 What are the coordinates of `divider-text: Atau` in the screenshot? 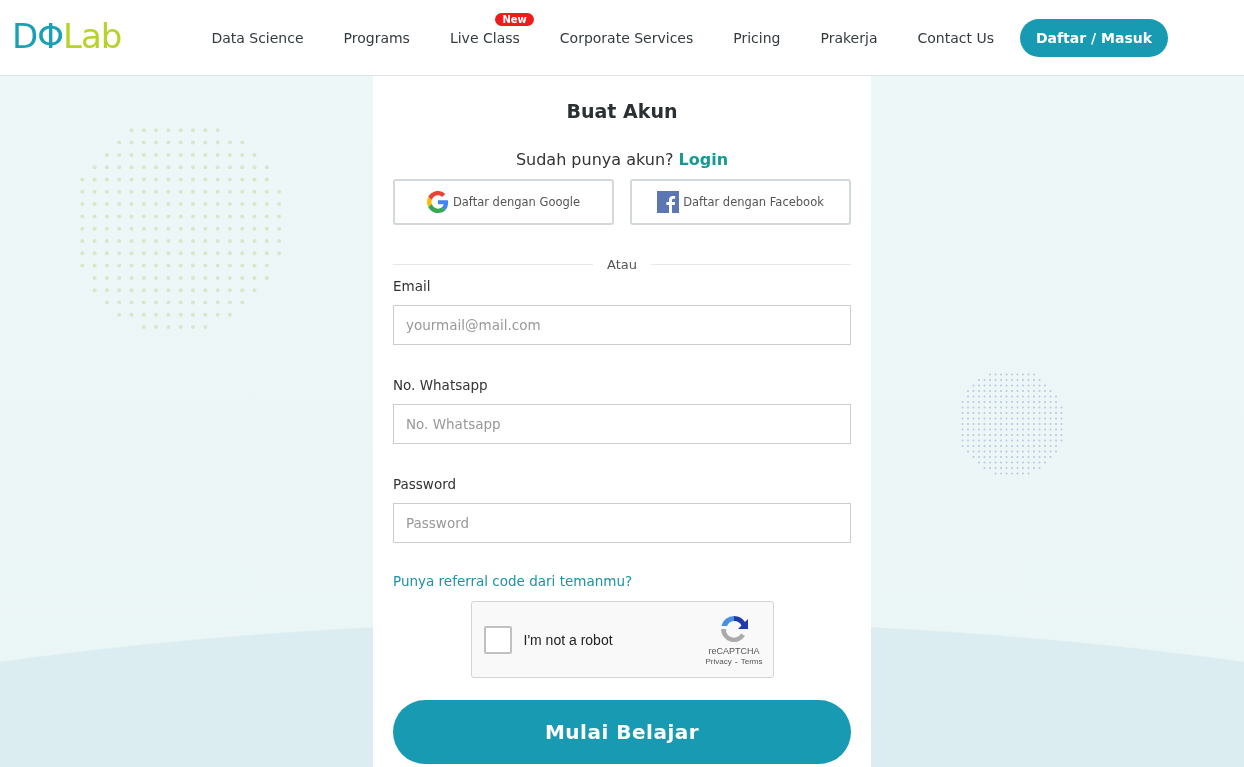 It's located at (622, 264).